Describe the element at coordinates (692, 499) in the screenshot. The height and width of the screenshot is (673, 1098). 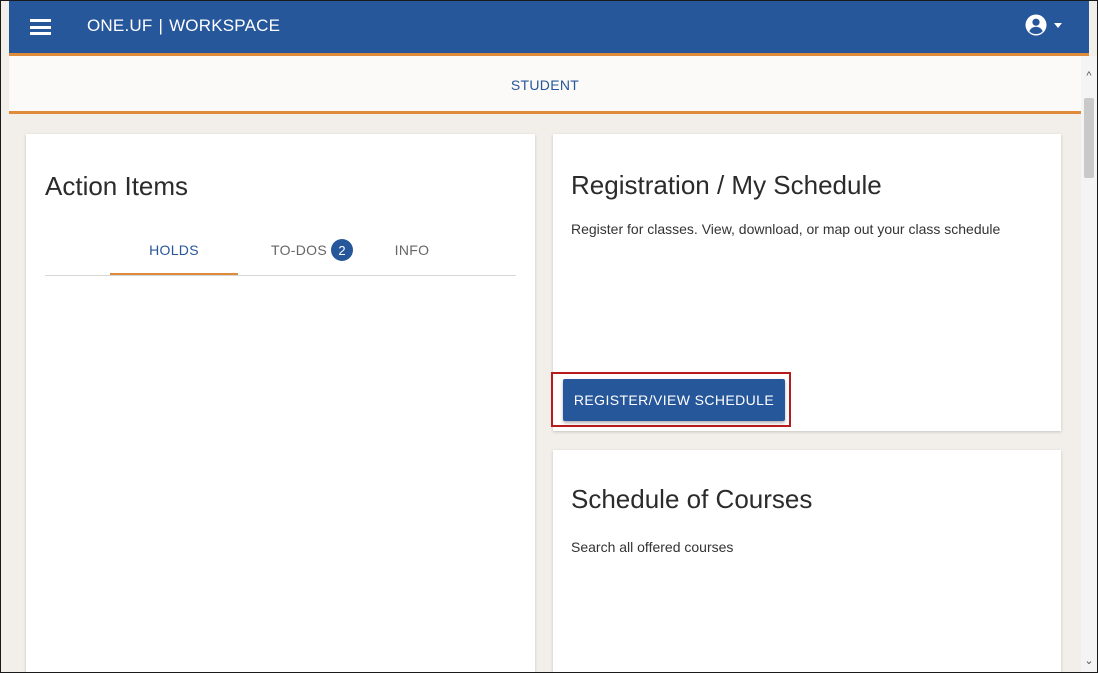
I see `card-title: Schedule of Courses` at that location.